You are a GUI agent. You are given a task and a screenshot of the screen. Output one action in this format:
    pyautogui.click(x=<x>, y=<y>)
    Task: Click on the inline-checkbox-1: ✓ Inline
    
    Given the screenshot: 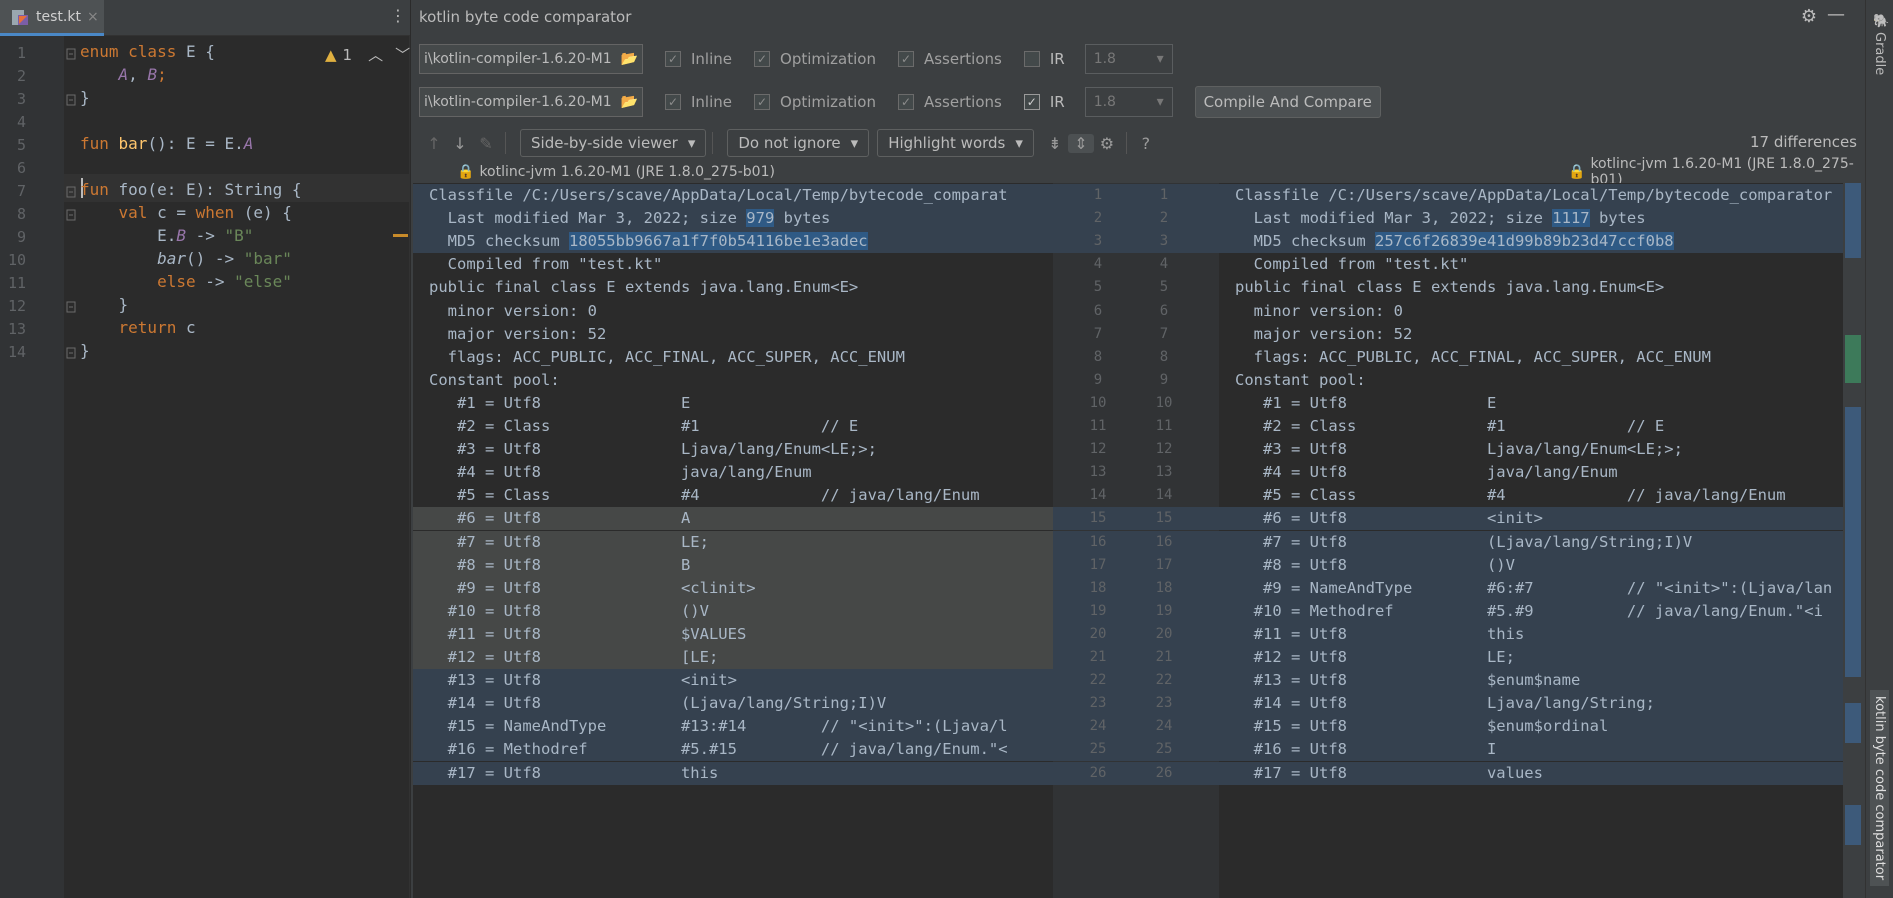 What is the action you would take?
    pyautogui.click(x=698, y=59)
    